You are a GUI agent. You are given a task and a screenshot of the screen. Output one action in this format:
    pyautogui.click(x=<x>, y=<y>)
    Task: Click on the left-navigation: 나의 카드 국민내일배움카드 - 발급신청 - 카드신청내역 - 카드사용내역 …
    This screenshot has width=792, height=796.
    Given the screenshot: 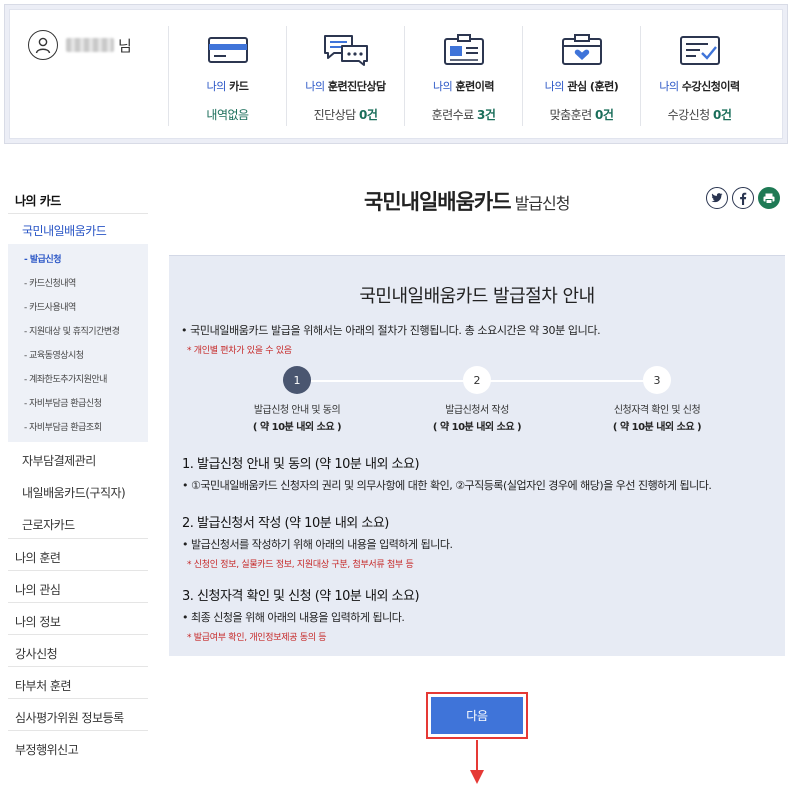 What is the action you would take?
    pyautogui.click(x=78, y=472)
    